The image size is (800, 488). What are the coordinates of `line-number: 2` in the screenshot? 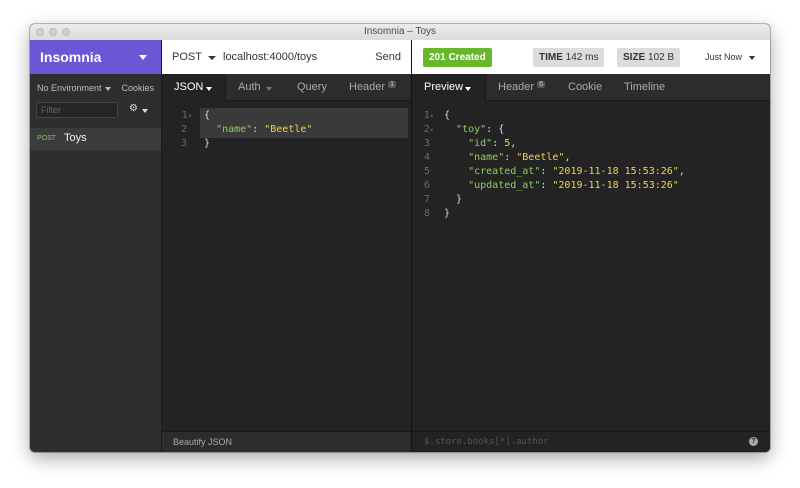 It's located at (183, 129).